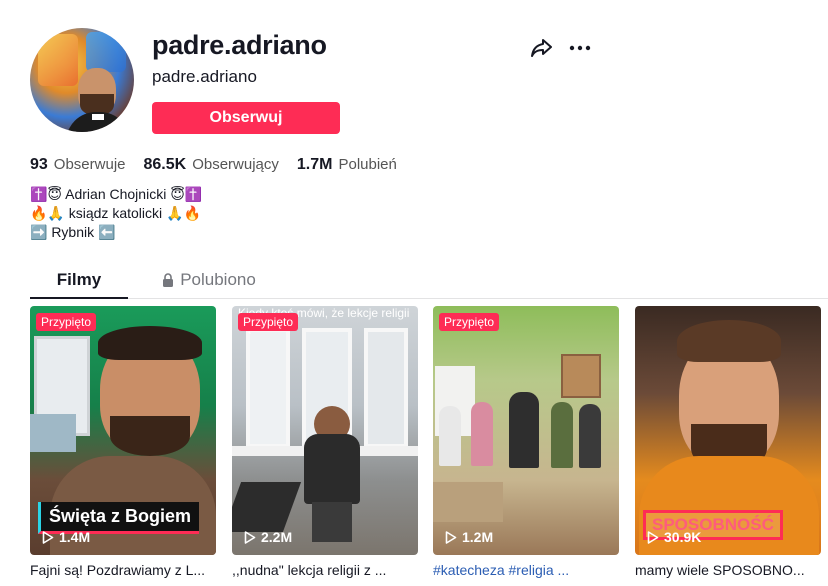 The height and width of the screenshot is (586, 828). Describe the element at coordinates (39, 164) in the screenshot. I see `stat-value: 93` at that location.